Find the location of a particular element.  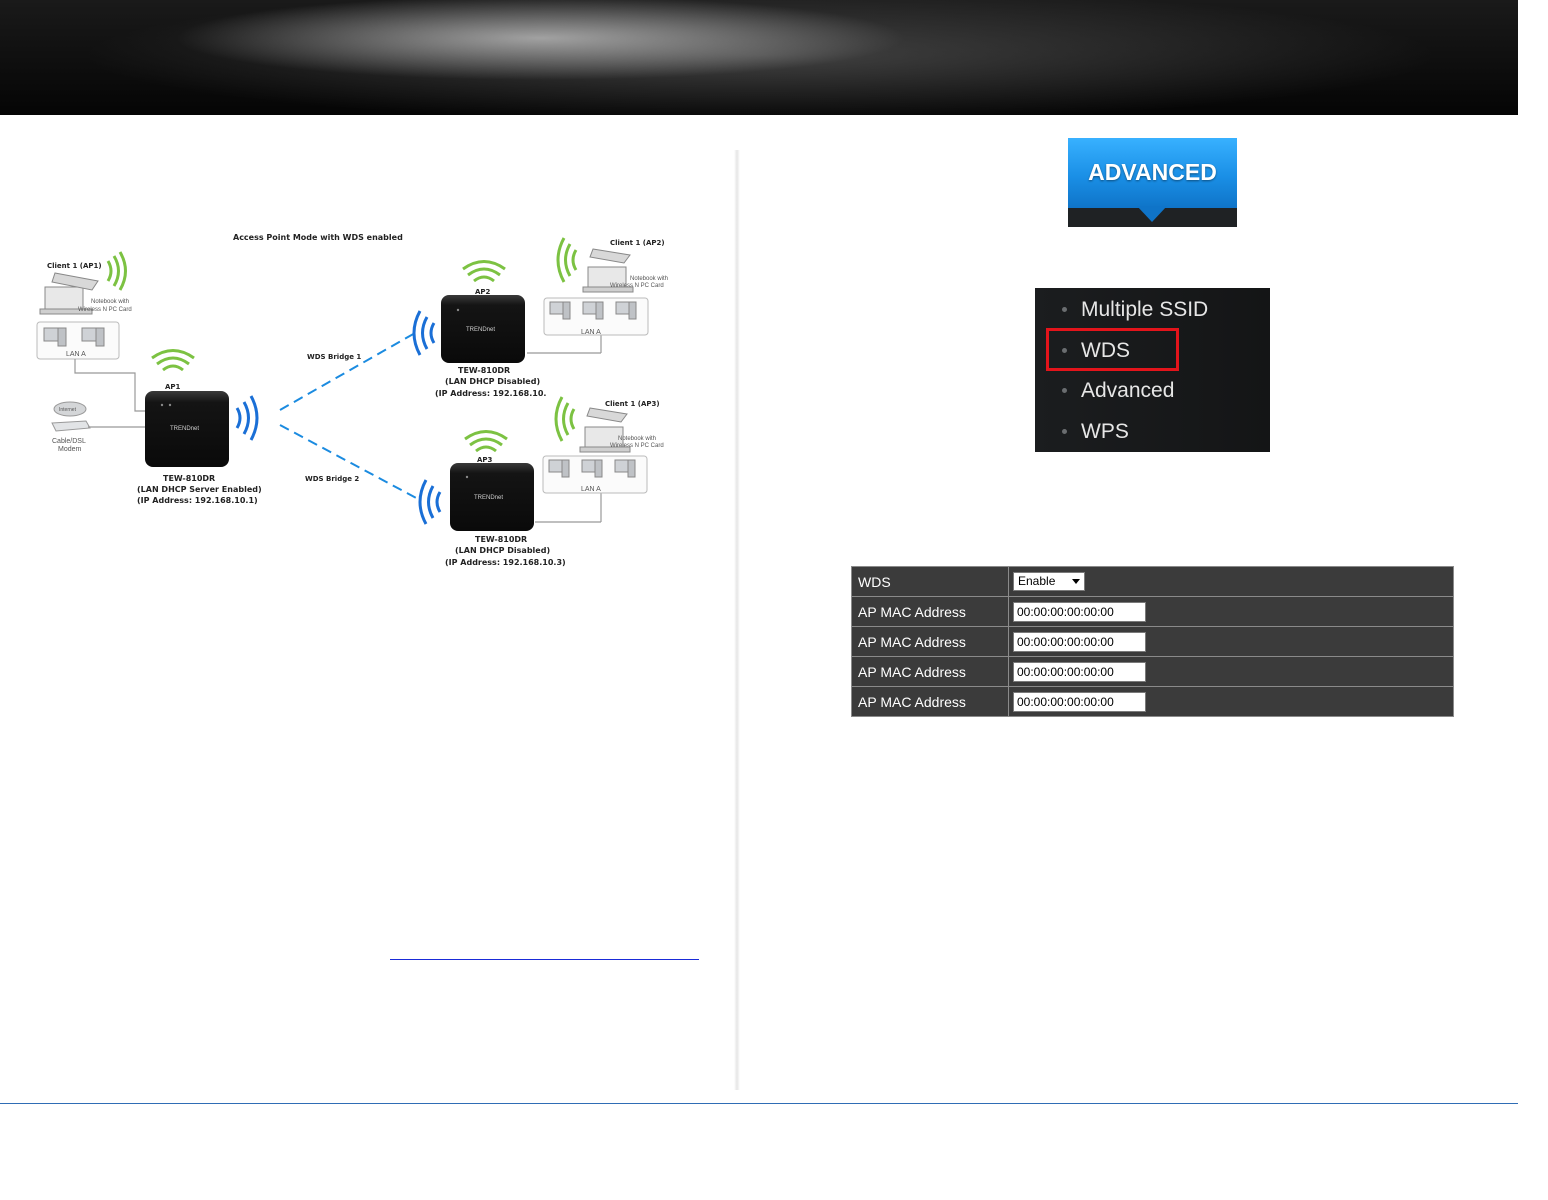

ap3-label: AP3 is located at coordinates (485, 460).